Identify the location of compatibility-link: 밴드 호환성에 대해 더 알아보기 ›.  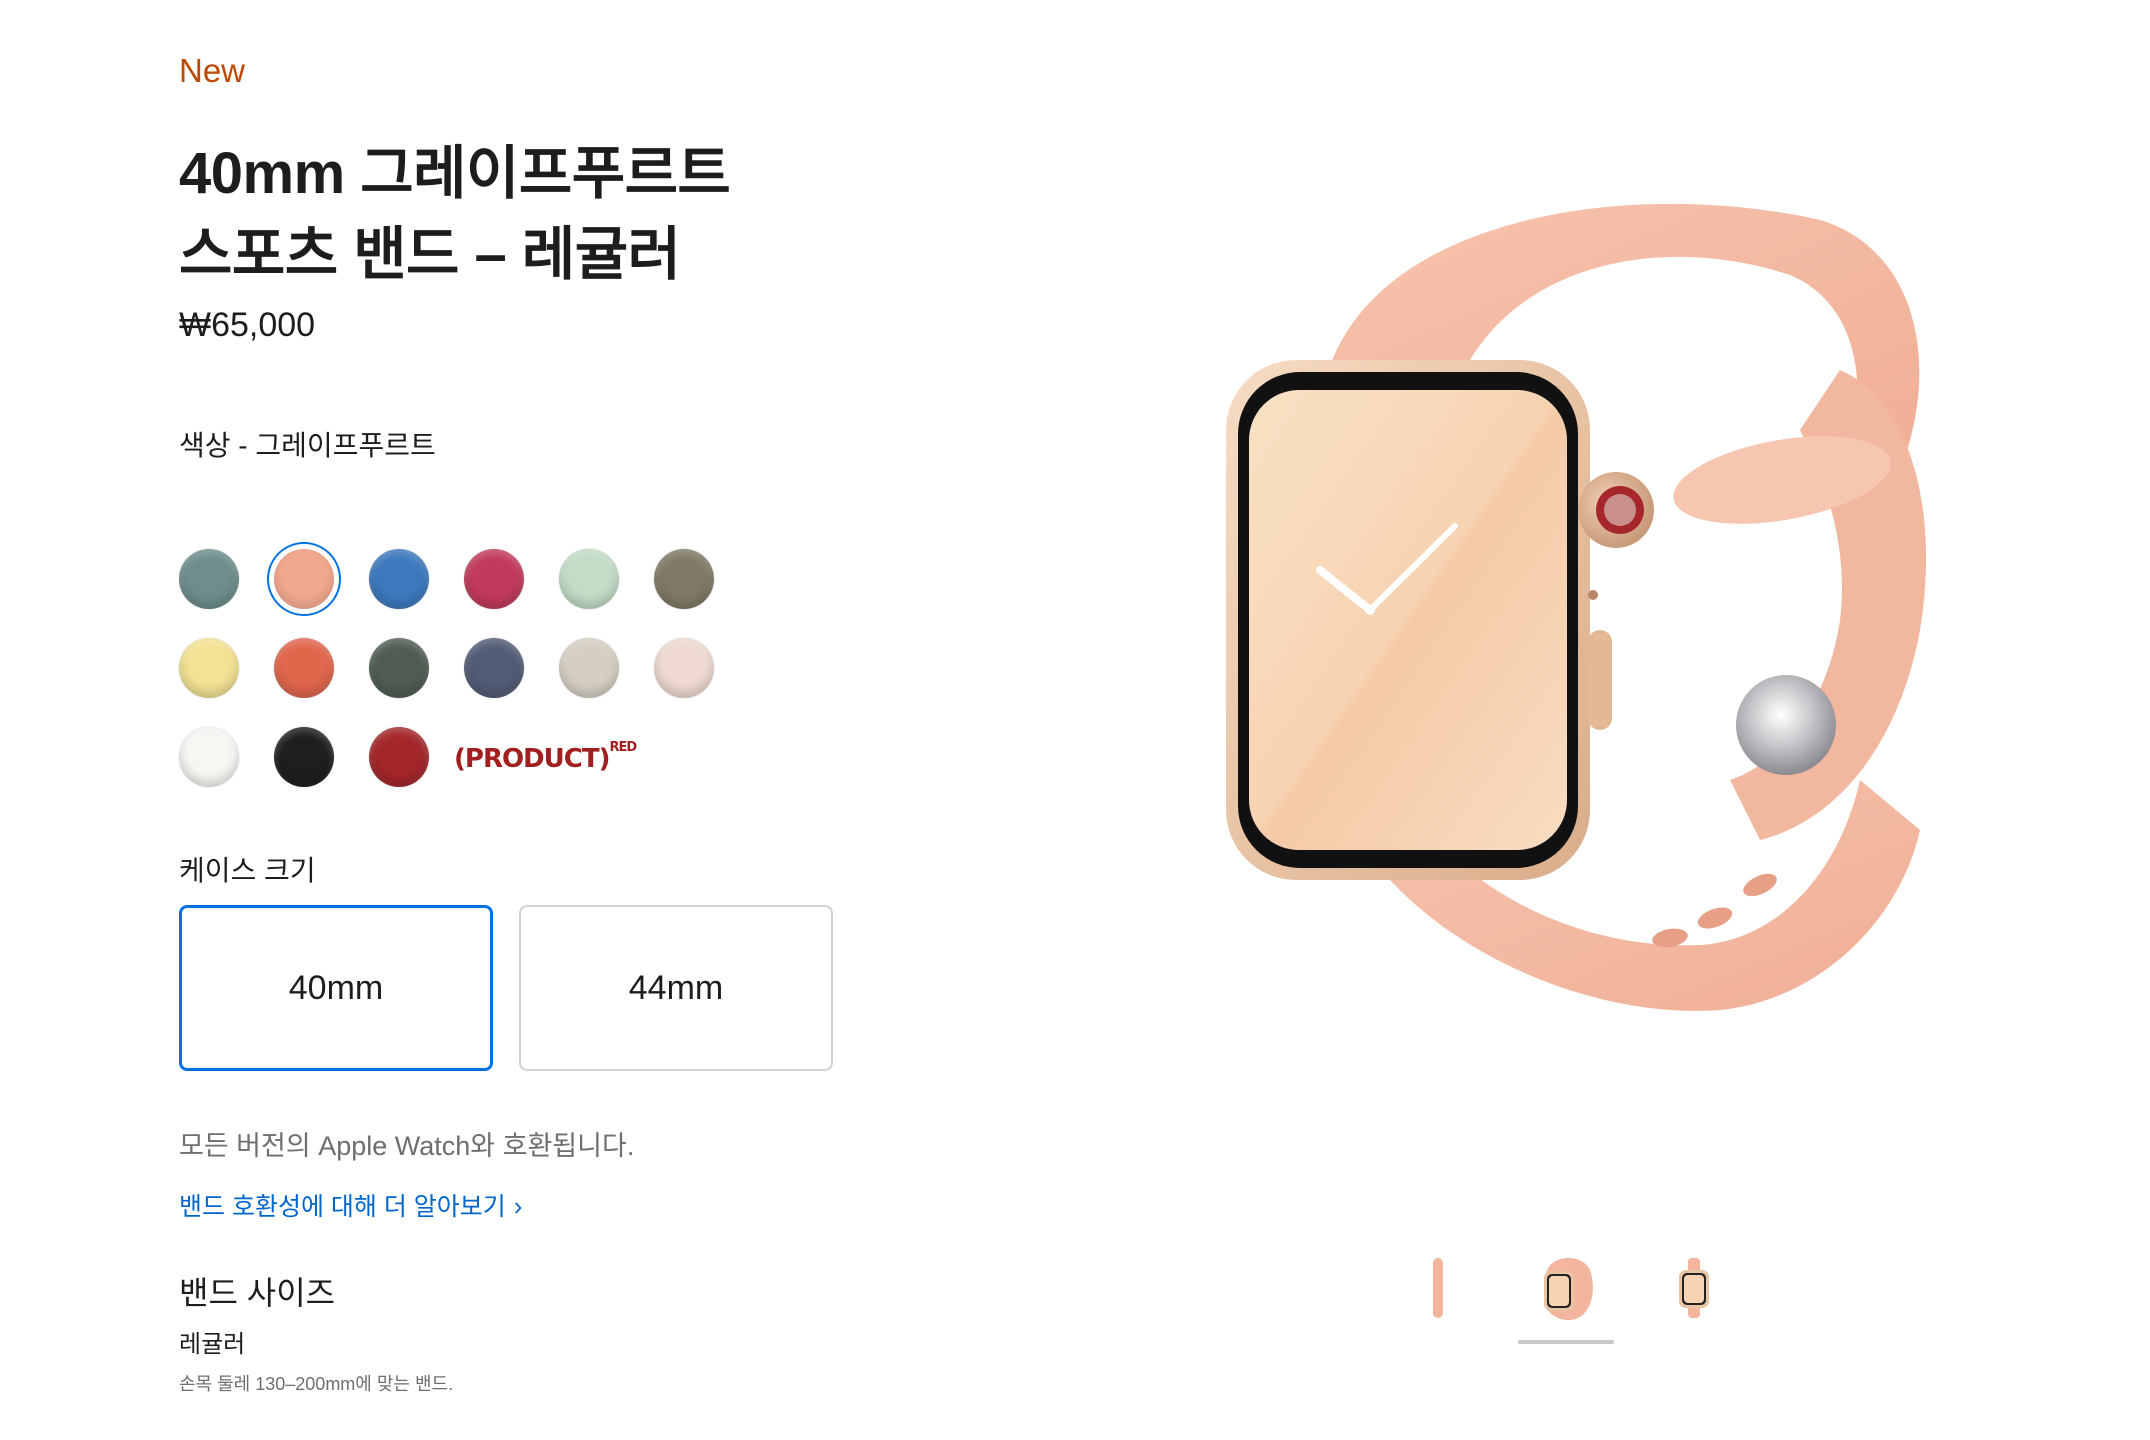
(350, 1205).